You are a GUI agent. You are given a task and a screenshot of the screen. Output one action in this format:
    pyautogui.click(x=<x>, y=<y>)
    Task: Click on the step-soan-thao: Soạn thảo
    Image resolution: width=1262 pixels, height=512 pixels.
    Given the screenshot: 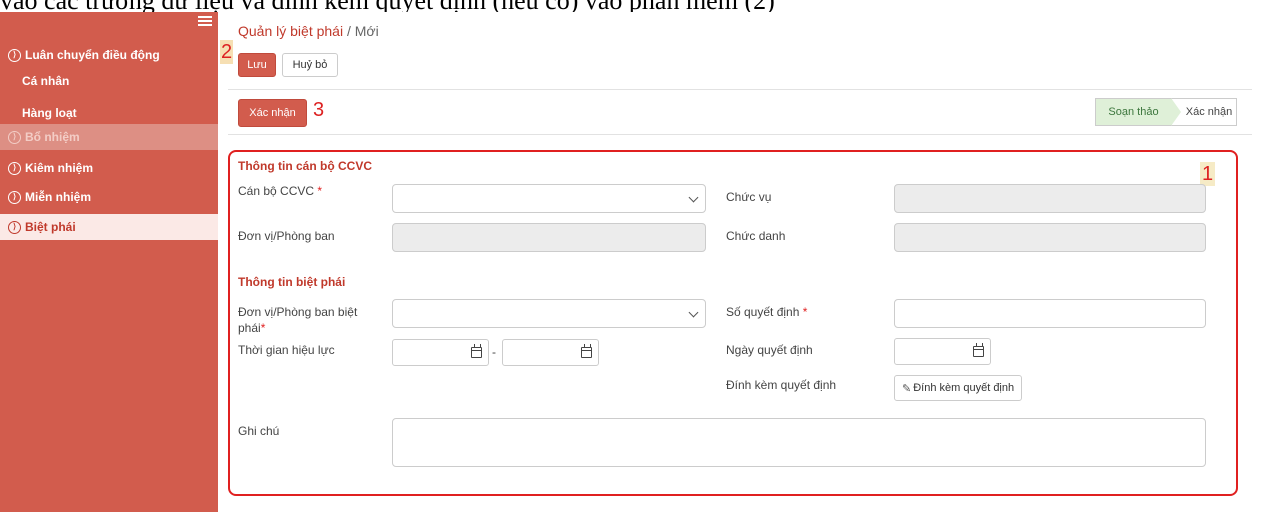 What is the action you would take?
    pyautogui.click(x=1138, y=112)
    